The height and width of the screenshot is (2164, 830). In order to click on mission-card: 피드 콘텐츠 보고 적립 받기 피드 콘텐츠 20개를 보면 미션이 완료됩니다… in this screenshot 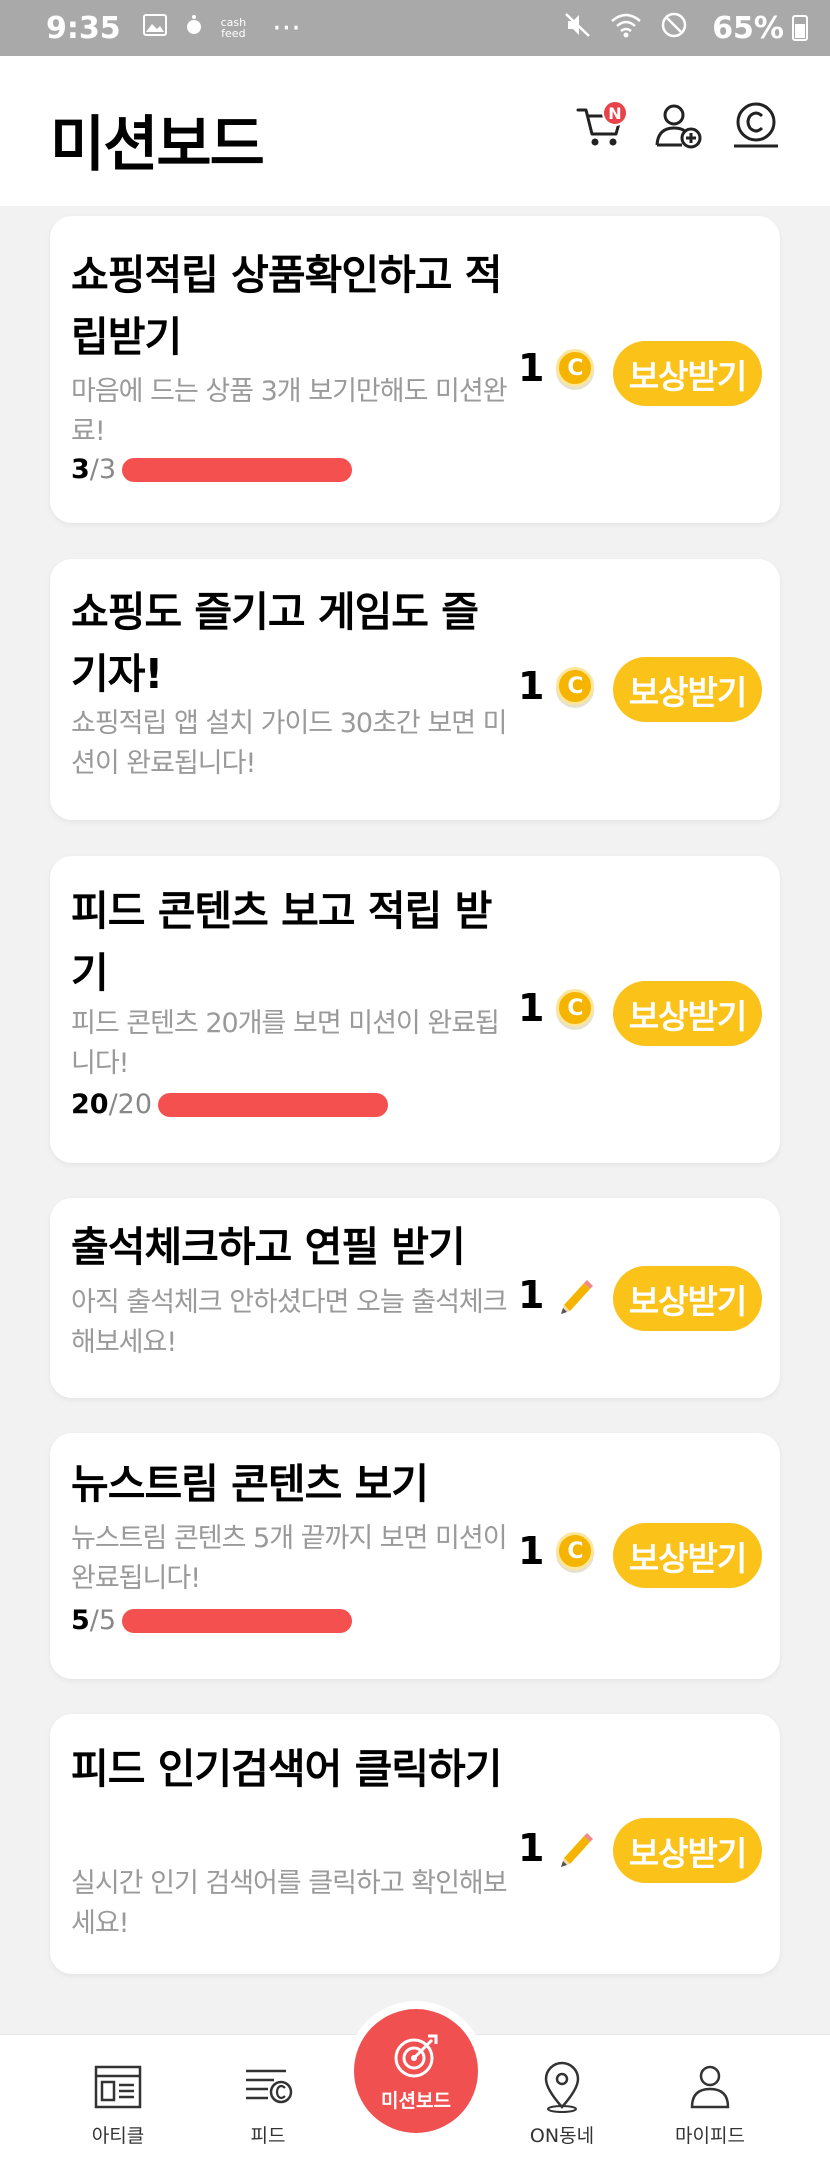, I will do `click(415, 1009)`.